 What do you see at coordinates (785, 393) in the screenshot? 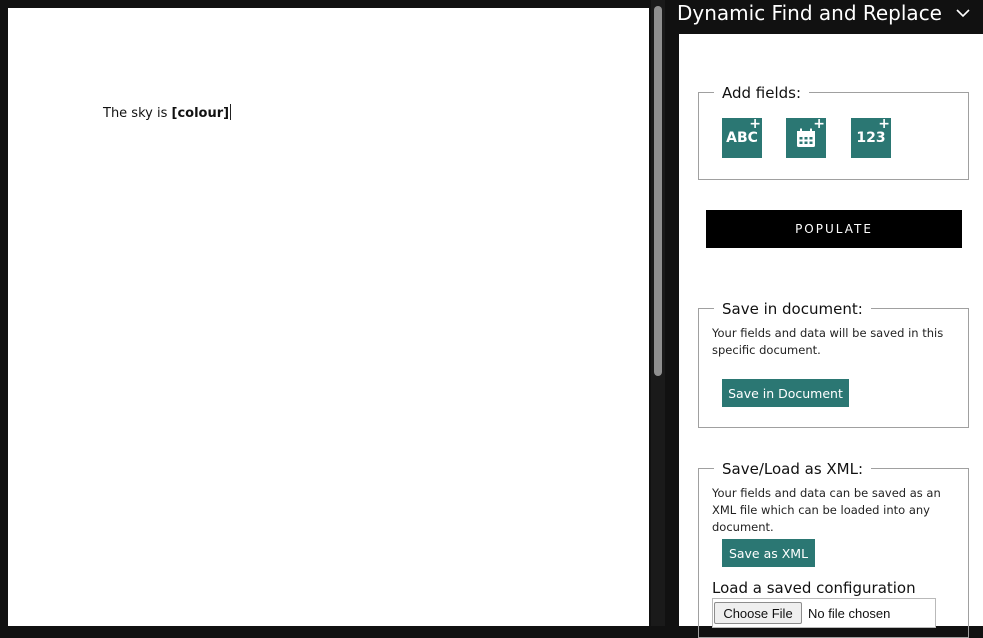
I see `save-in-document-button: Save in Document` at bounding box center [785, 393].